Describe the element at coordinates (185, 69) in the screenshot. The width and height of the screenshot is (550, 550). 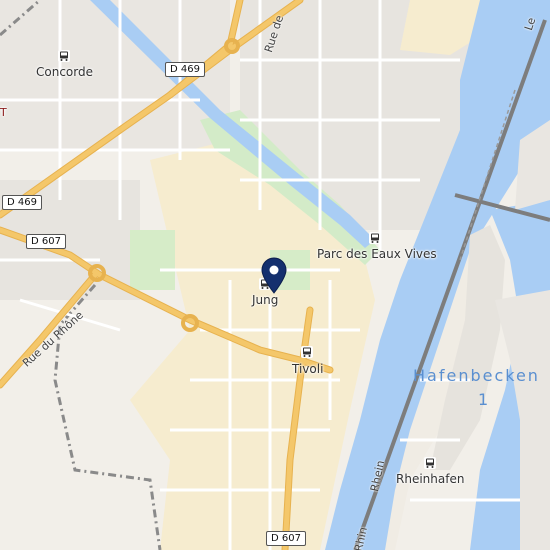
I see `road-shield-d469-top: D 469` at that location.